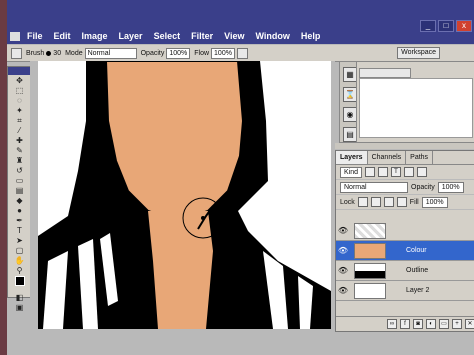 This screenshot has width=474, height=355. I want to click on kind-filter: Kind, so click(351, 172).